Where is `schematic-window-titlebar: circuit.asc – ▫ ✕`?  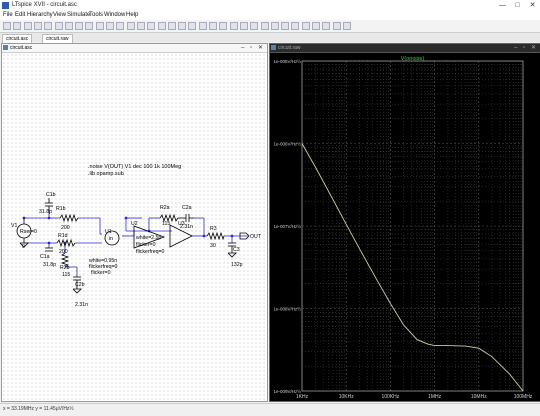
schematic-window-titlebar: circuit.asc – ▫ ✕ is located at coordinates (134, 48).